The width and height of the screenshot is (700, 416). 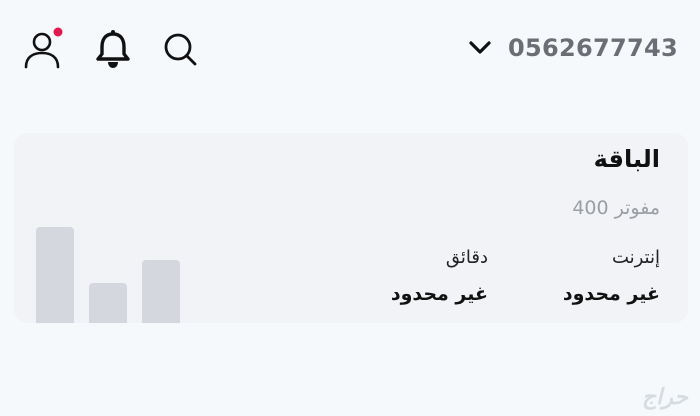 What do you see at coordinates (626, 159) in the screenshot?
I see `plan-title: الباقة` at bounding box center [626, 159].